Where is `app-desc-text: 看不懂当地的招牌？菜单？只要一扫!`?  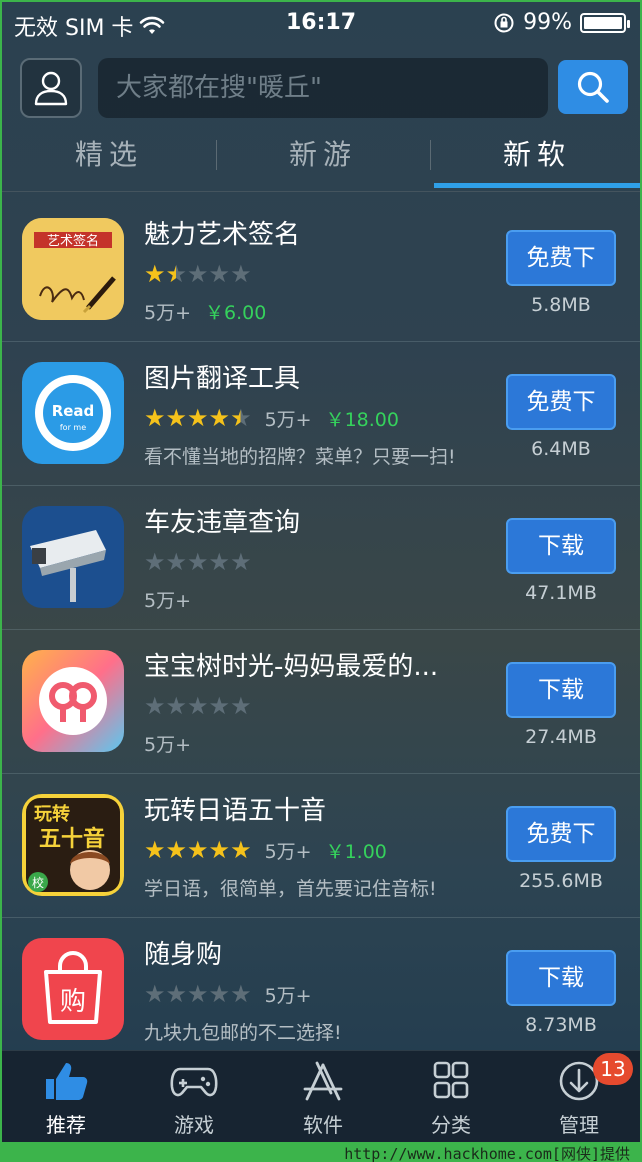 app-desc-text: 看不懂当地的招牌？菜单？只要一扫! is located at coordinates (300, 457).